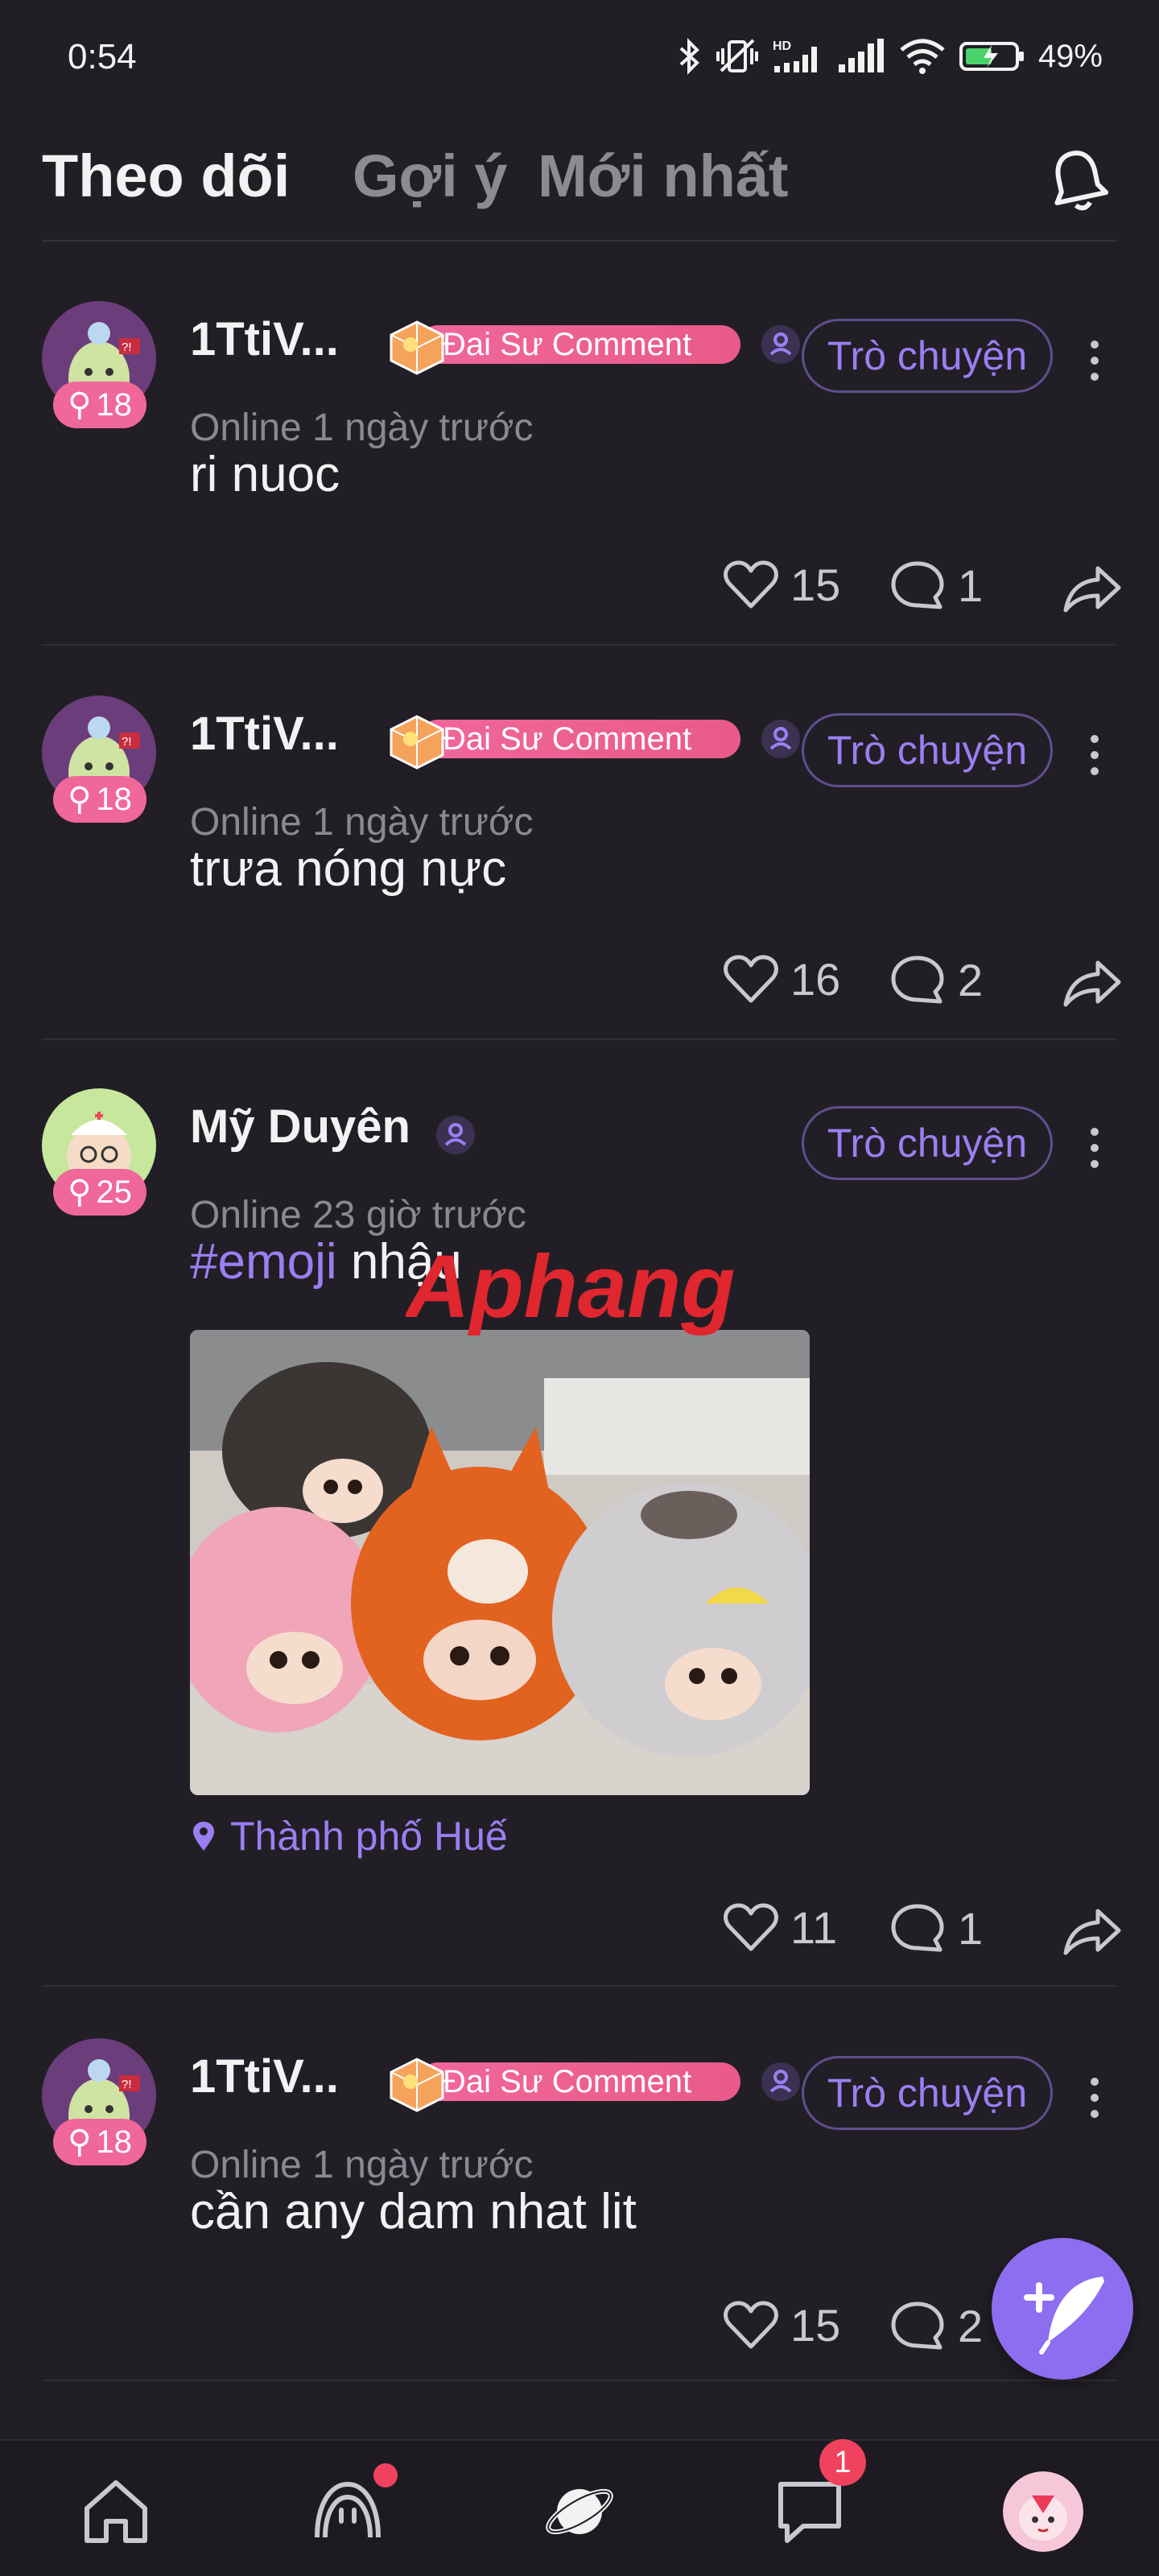 This screenshot has width=1159, height=2576. Describe the element at coordinates (358, 1215) in the screenshot. I see `online-status: Online 23 giờ trước` at that location.